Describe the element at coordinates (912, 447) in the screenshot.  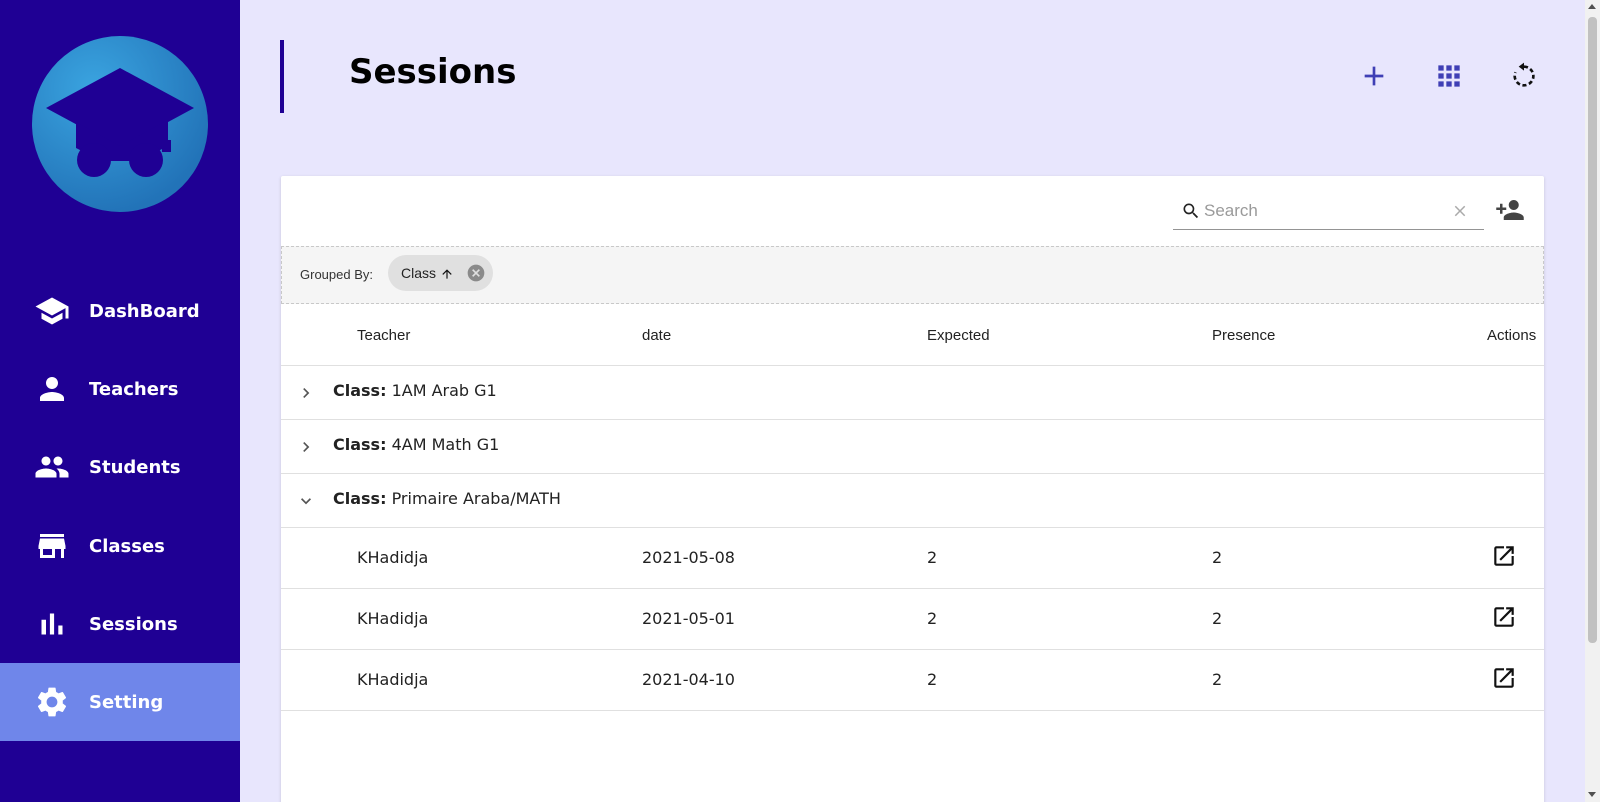
I see `group-row: Class: 4AM Math G1` at that location.